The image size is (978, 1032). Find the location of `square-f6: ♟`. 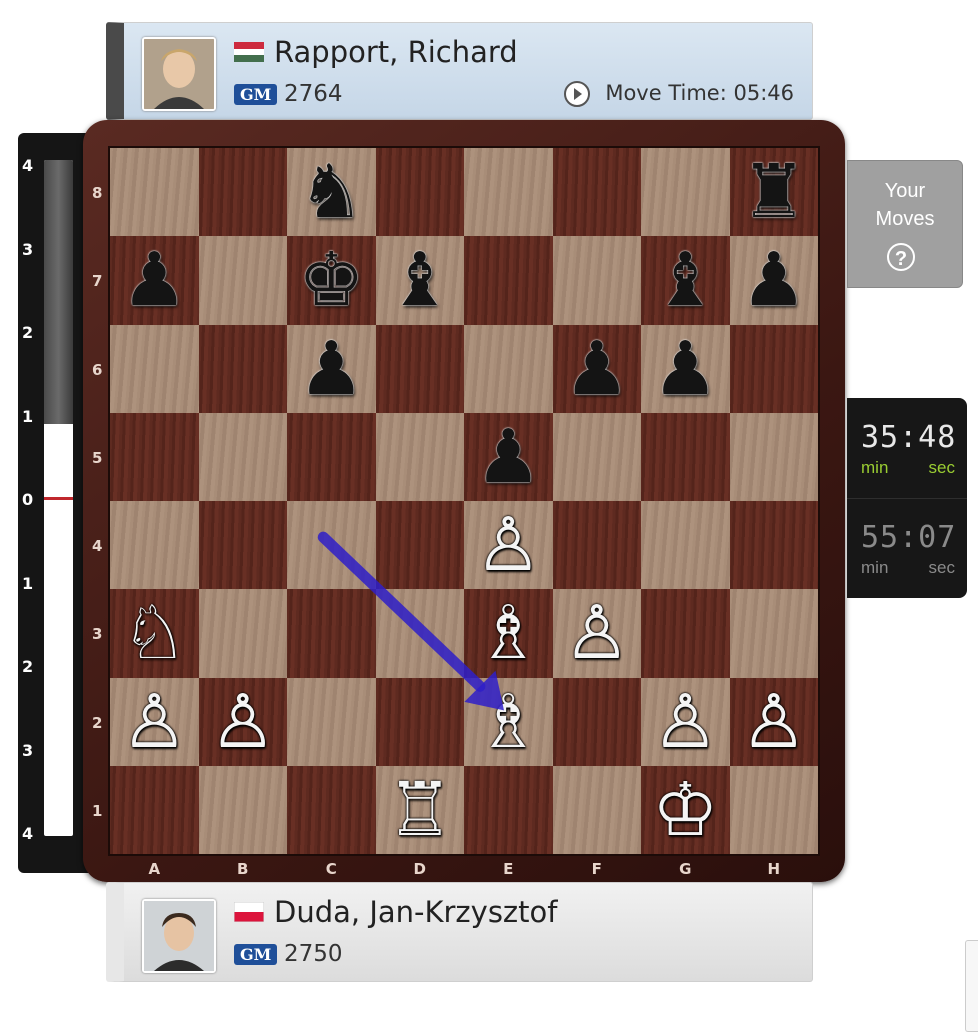

square-f6: ♟ is located at coordinates (597, 368).